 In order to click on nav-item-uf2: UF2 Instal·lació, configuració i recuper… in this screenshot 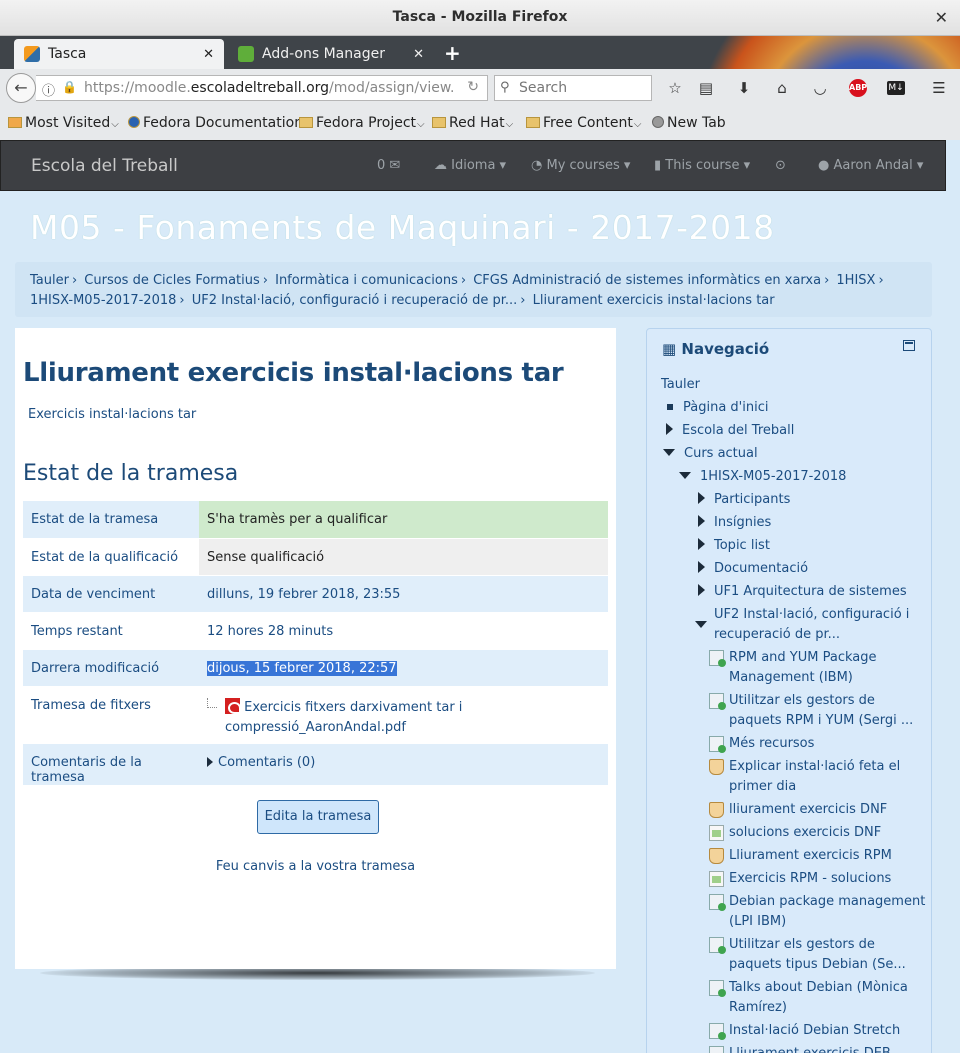, I will do `click(802, 625)`.